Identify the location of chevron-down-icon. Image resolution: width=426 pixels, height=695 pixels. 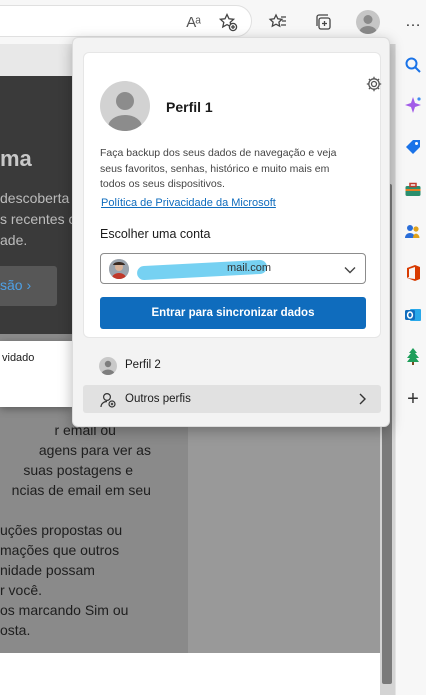
(350, 270).